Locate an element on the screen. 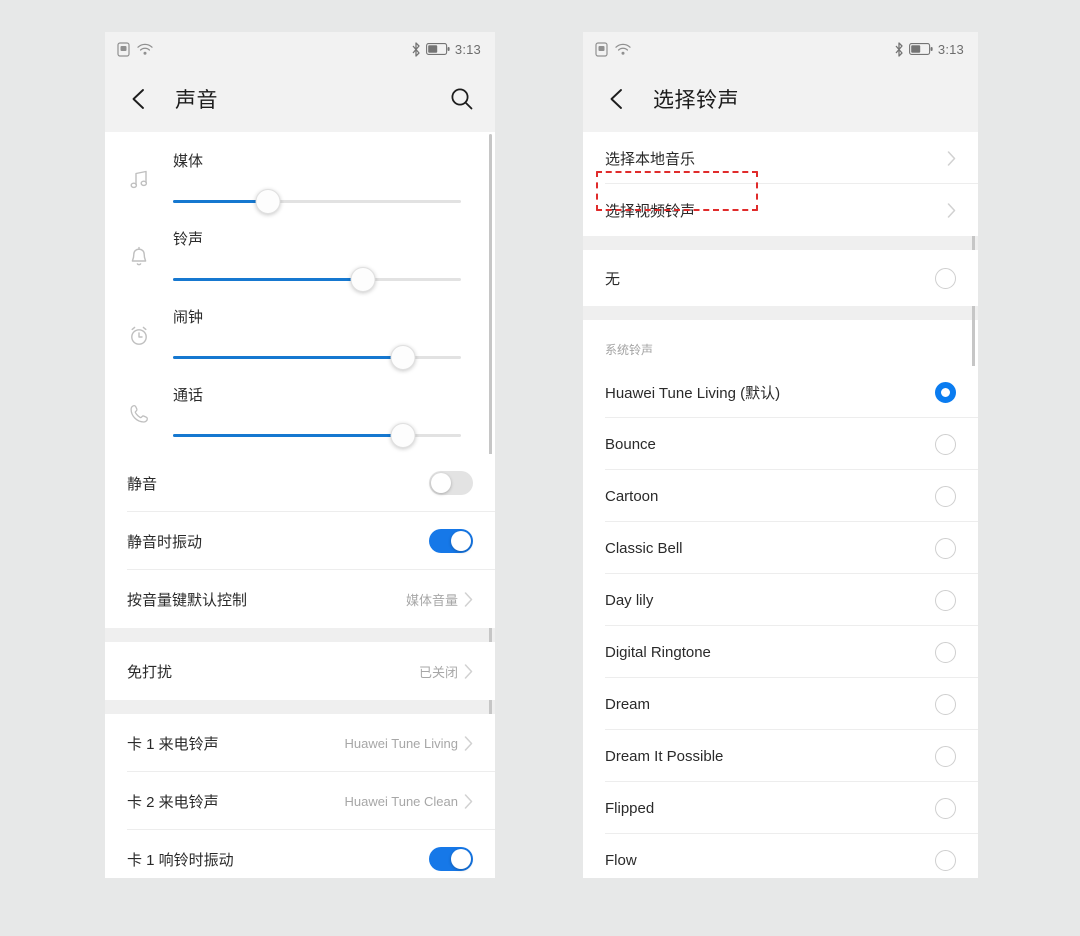  phone-icon is located at coordinates (150, 401).